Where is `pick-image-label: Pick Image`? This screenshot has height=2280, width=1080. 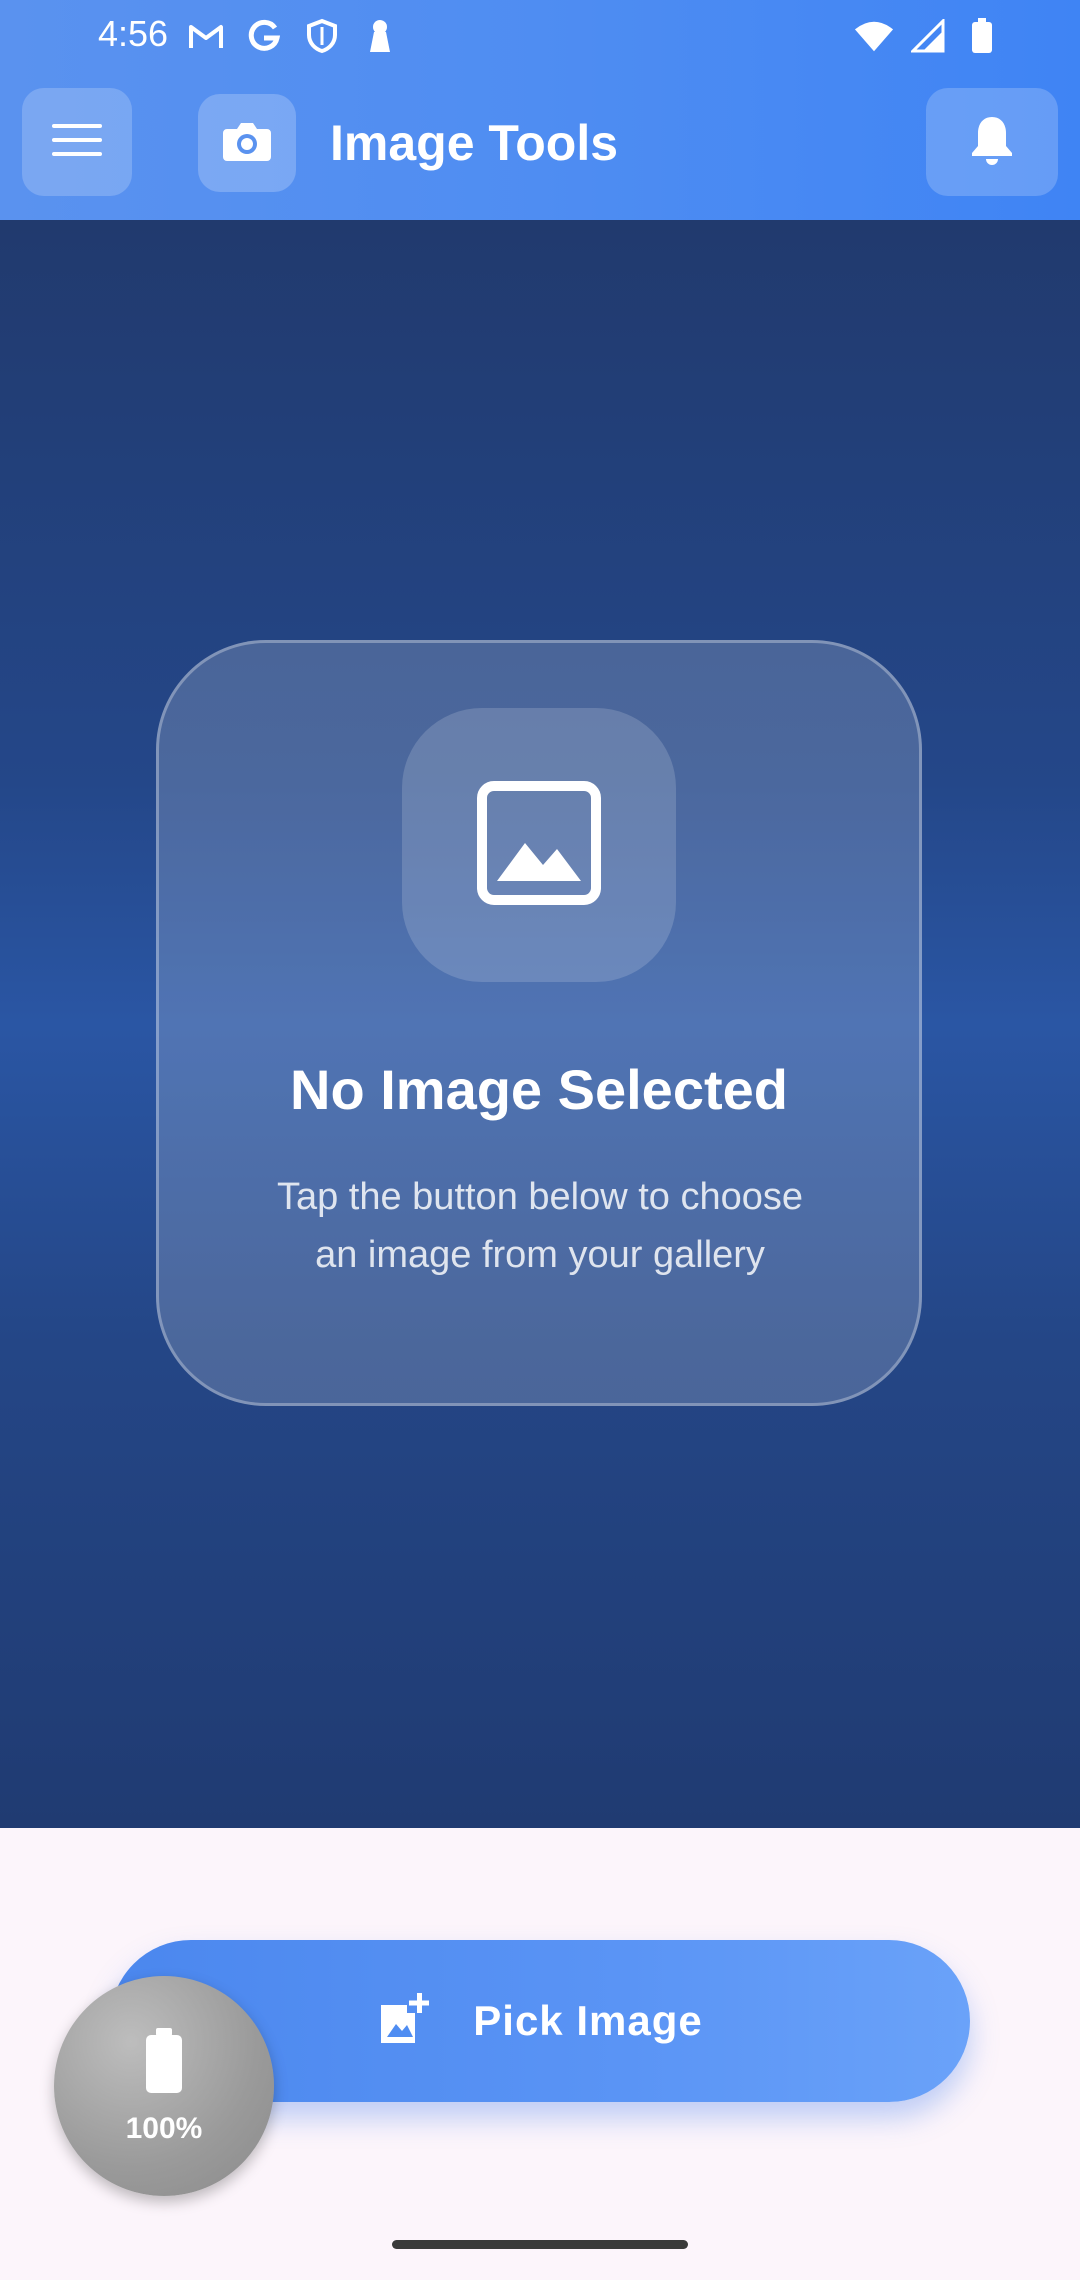 pick-image-label: Pick Image is located at coordinates (588, 2020).